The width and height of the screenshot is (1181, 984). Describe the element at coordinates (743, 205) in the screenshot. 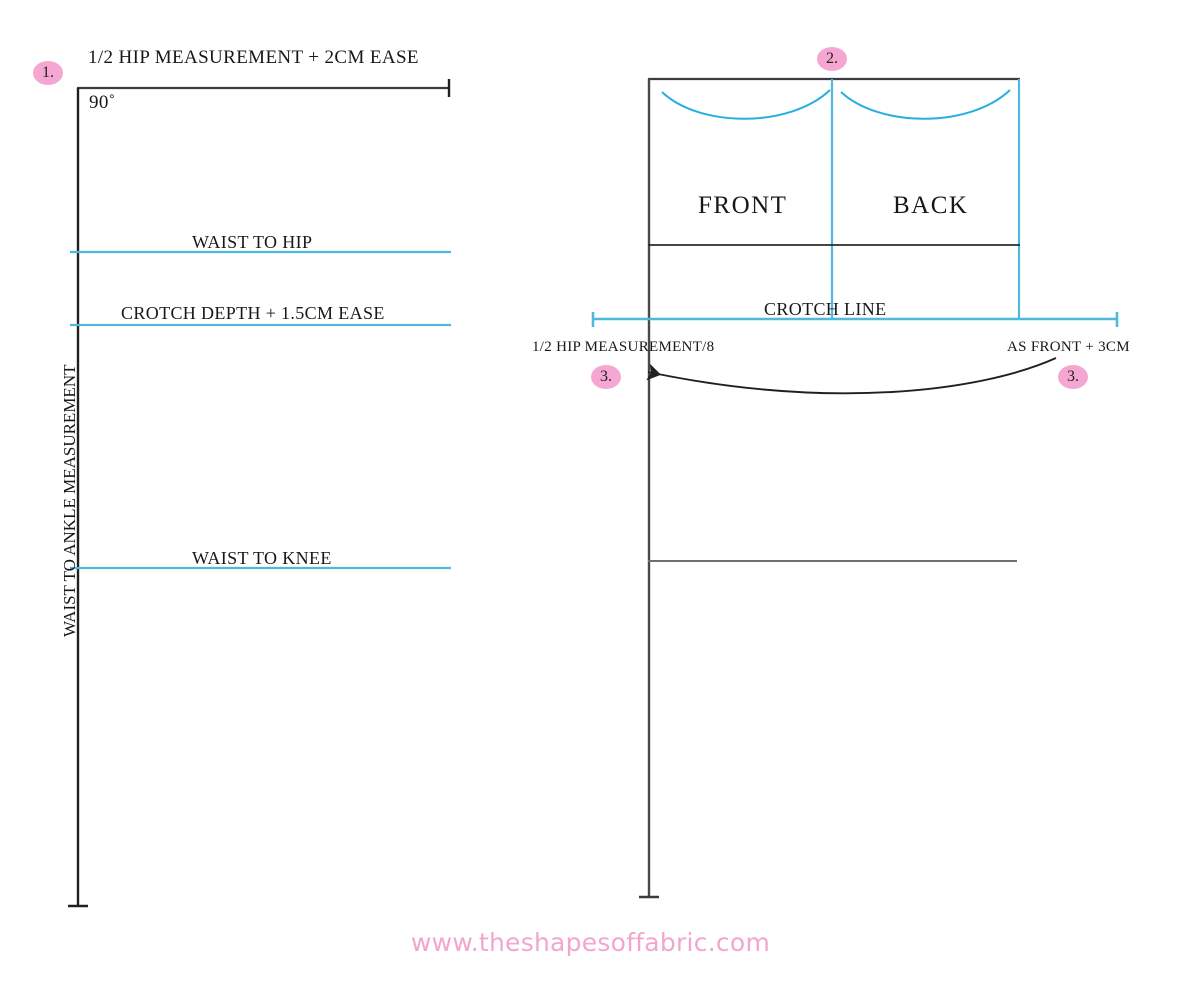

I see `front-section-label: FRONT` at that location.